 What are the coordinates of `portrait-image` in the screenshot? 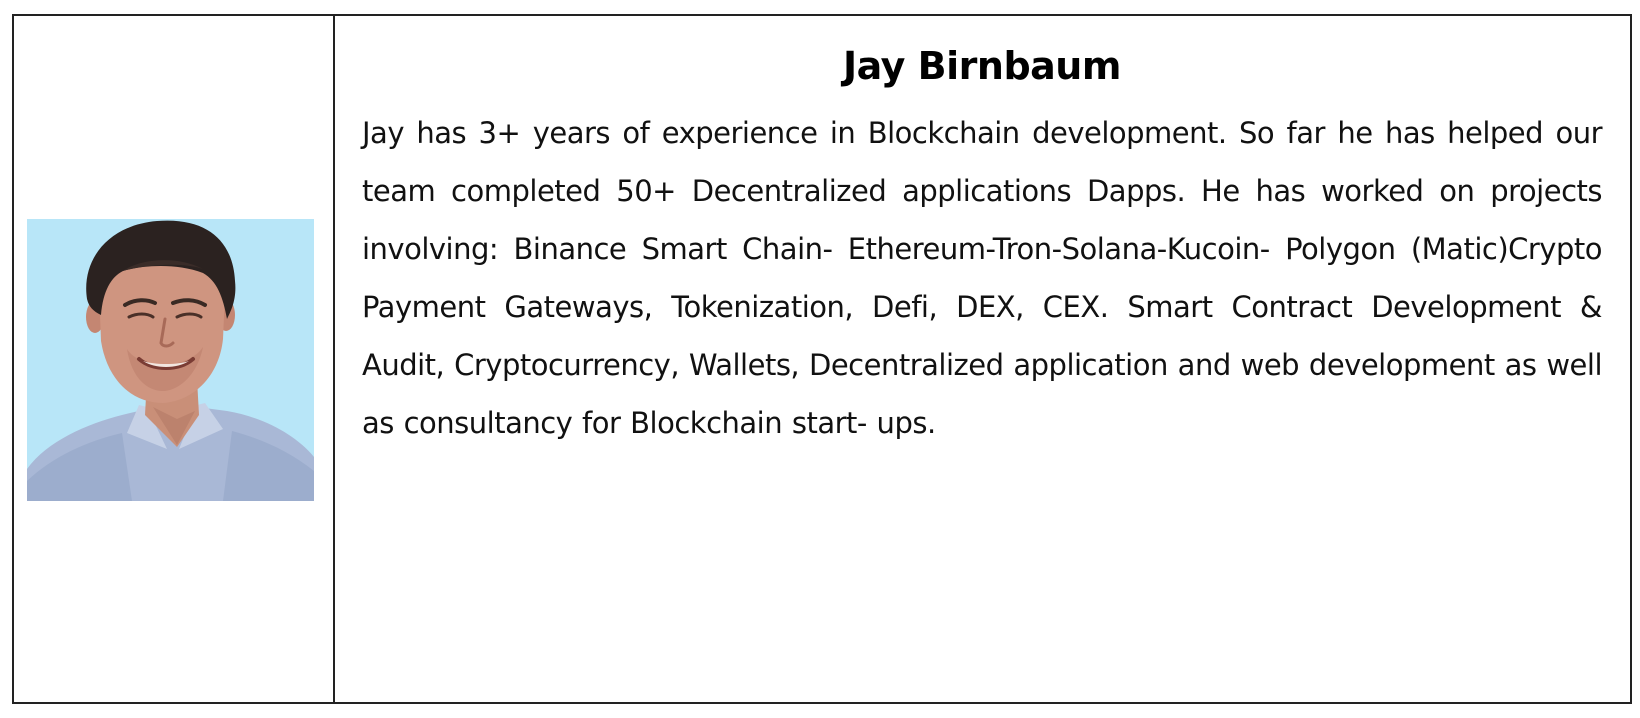 It's located at (170, 360).